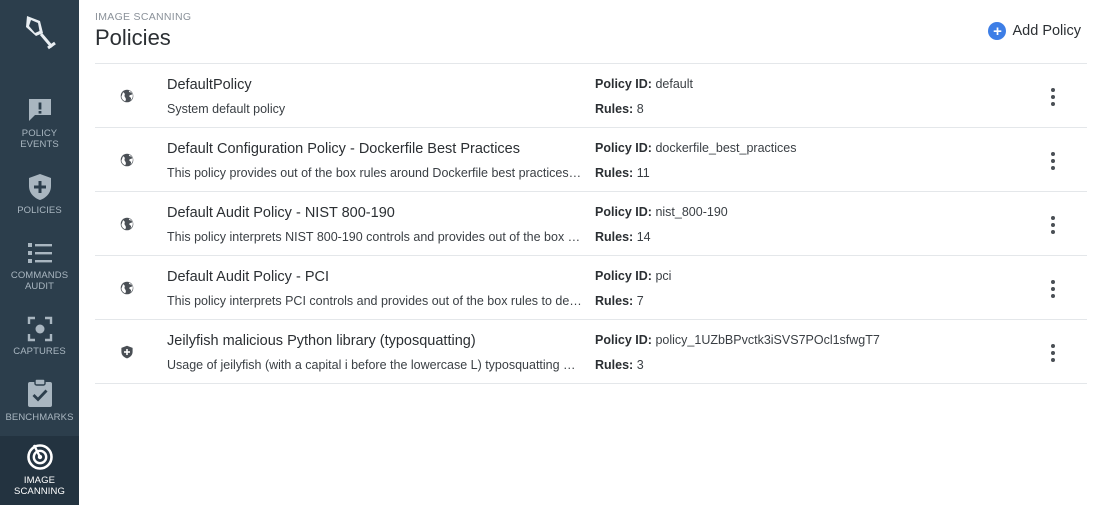 The width and height of the screenshot is (1101, 505). I want to click on policy-id-value: policy_1UZbBPvctk3iSVS7POcl1sfwgT7, so click(767, 340).